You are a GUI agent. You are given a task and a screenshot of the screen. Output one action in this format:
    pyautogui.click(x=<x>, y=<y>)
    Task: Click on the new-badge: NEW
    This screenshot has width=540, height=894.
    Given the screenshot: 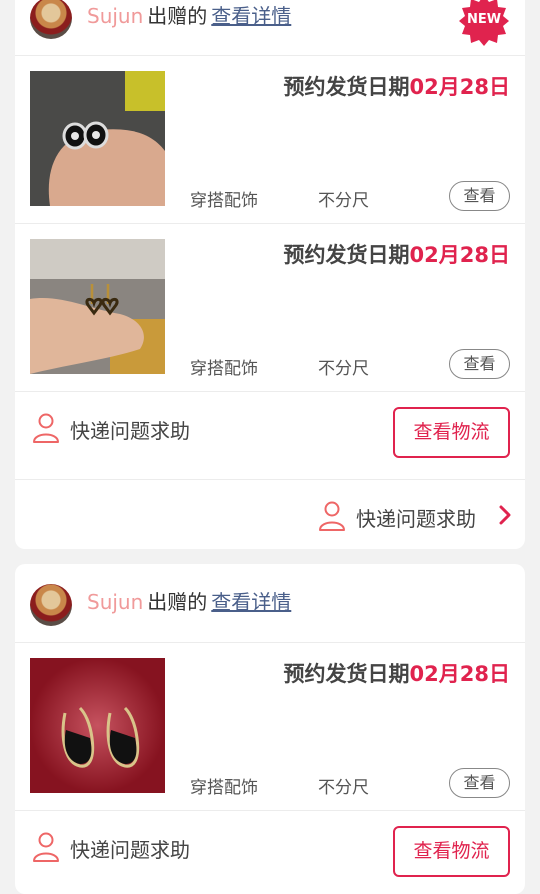 What is the action you would take?
    pyautogui.click(x=484, y=23)
    